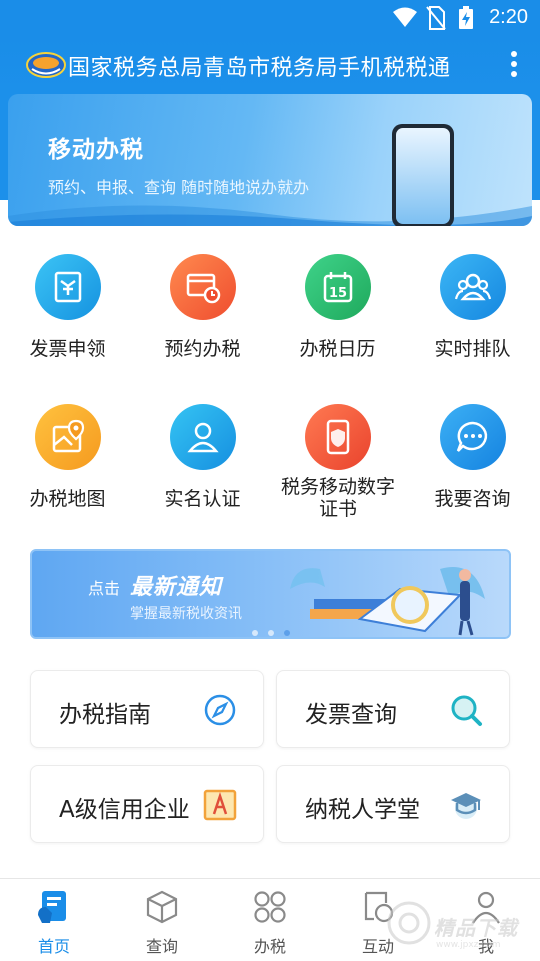 Image resolution: width=540 pixels, height=961 pixels. Describe the element at coordinates (338, 437) in the screenshot. I see `digital-cert-icon` at that location.